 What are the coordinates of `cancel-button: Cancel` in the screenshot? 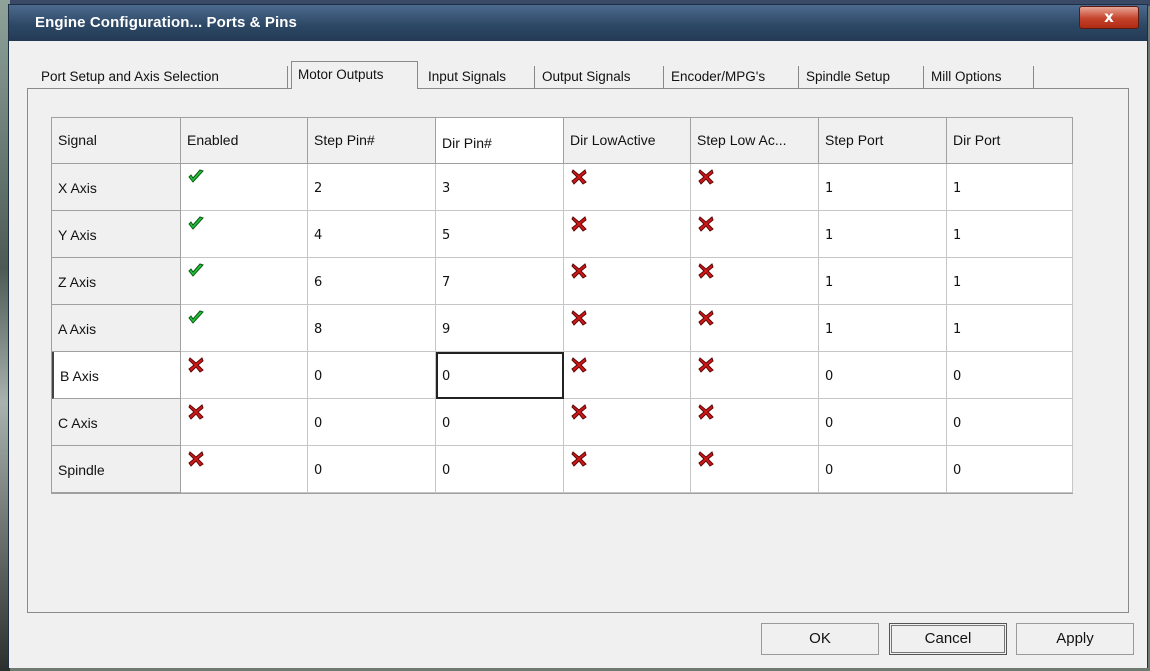 It's located at (948, 639).